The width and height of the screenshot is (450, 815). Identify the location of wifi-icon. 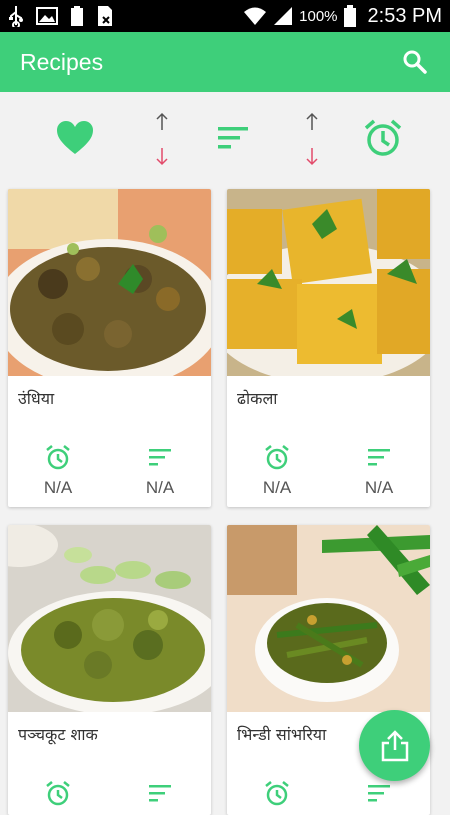
(255, 16).